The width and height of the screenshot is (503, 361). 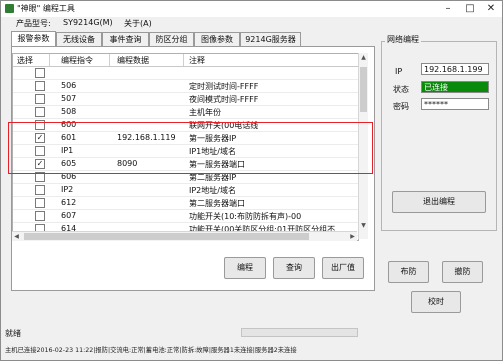 I want to click on status-label: 状态, so click(x=401, y=89).